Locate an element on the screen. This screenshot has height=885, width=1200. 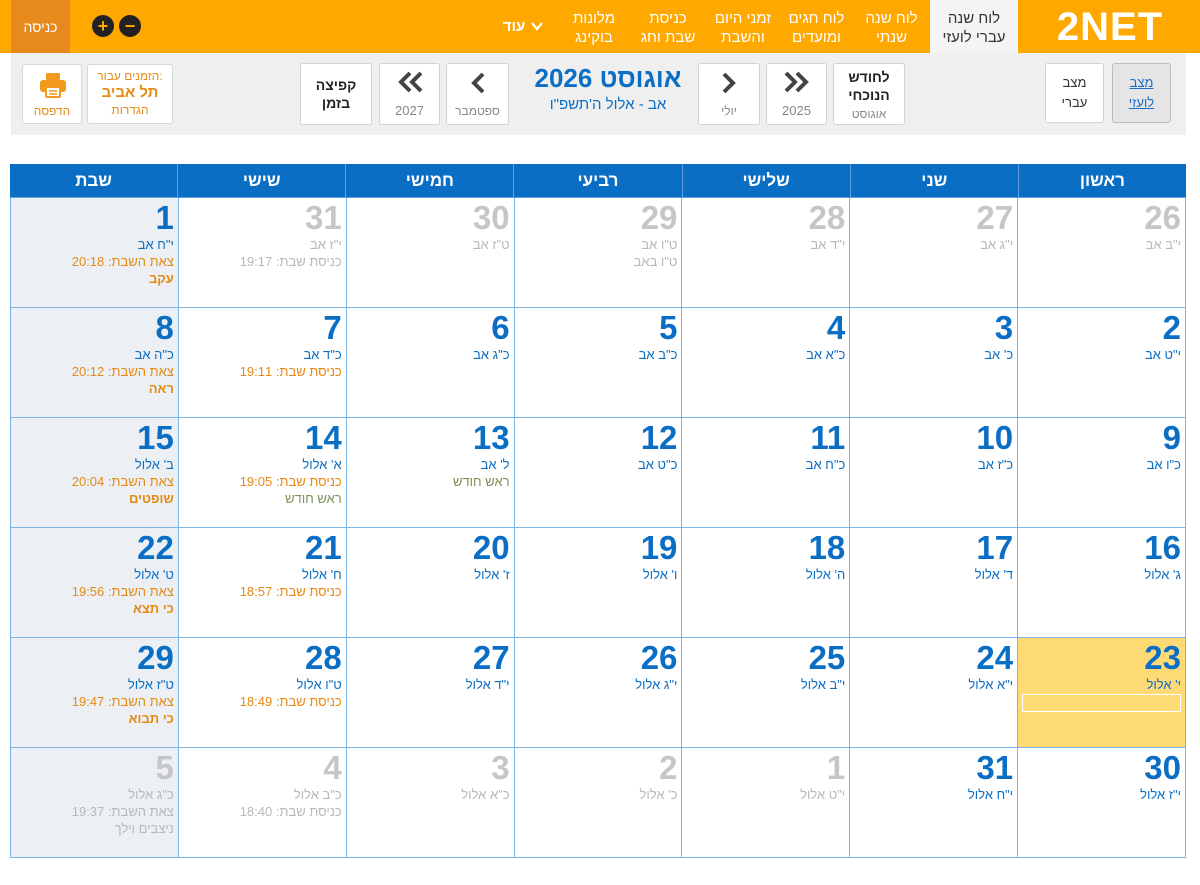
day-number: 30 is located at coordinates (1162, 767).